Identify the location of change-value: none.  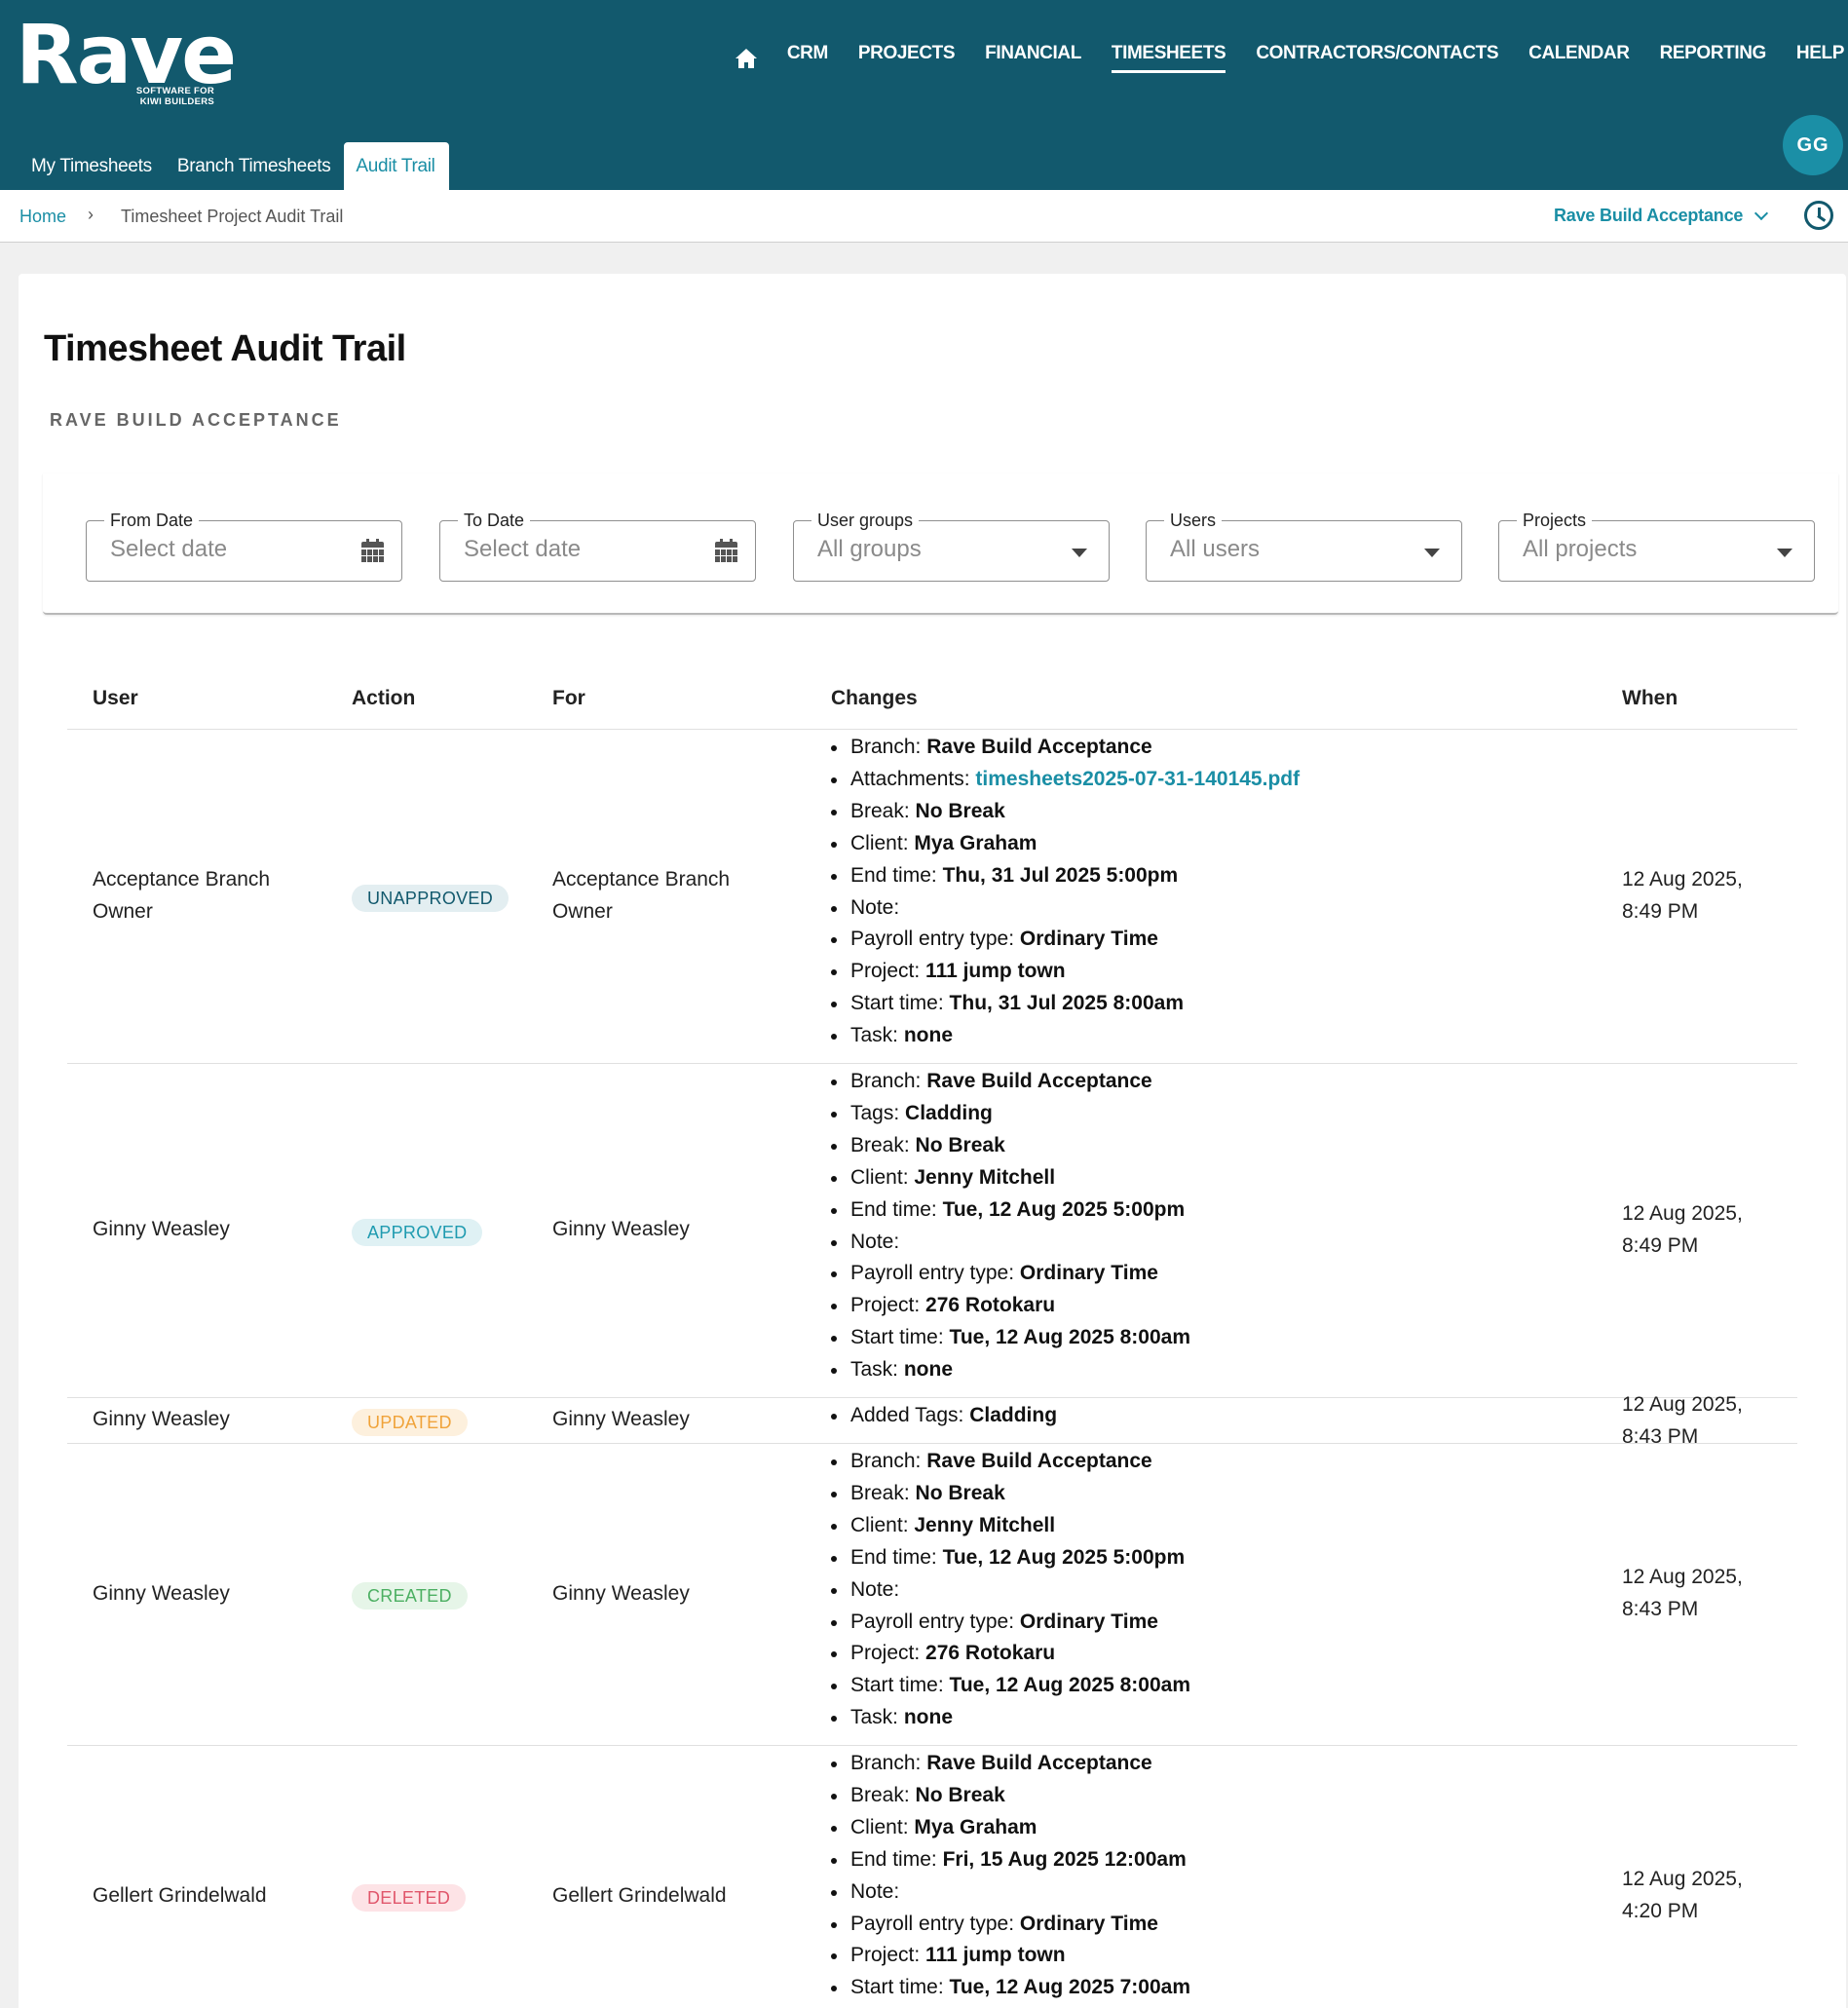
(929, 1036).